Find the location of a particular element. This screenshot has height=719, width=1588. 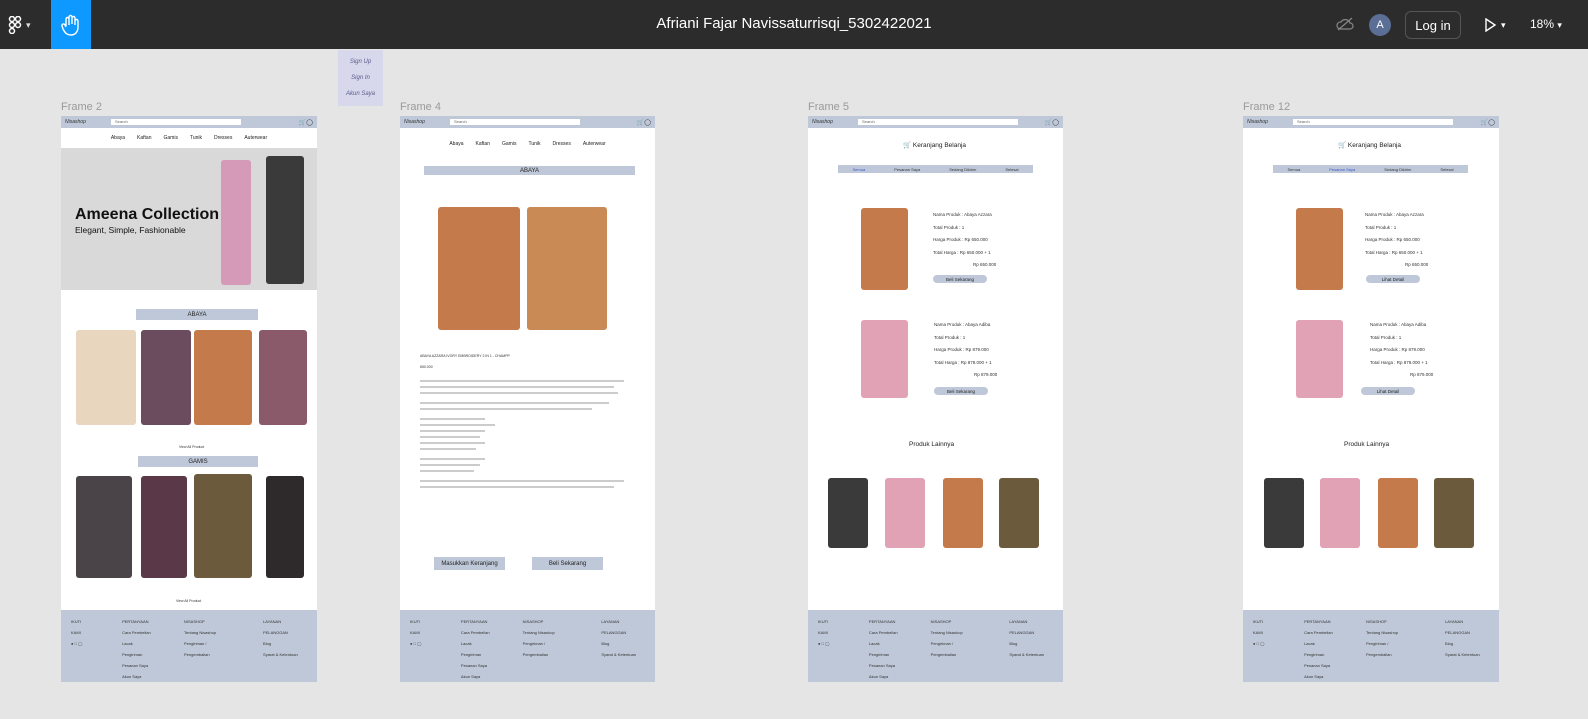

present-button: ▾ is located at coordinates (1498, 25).